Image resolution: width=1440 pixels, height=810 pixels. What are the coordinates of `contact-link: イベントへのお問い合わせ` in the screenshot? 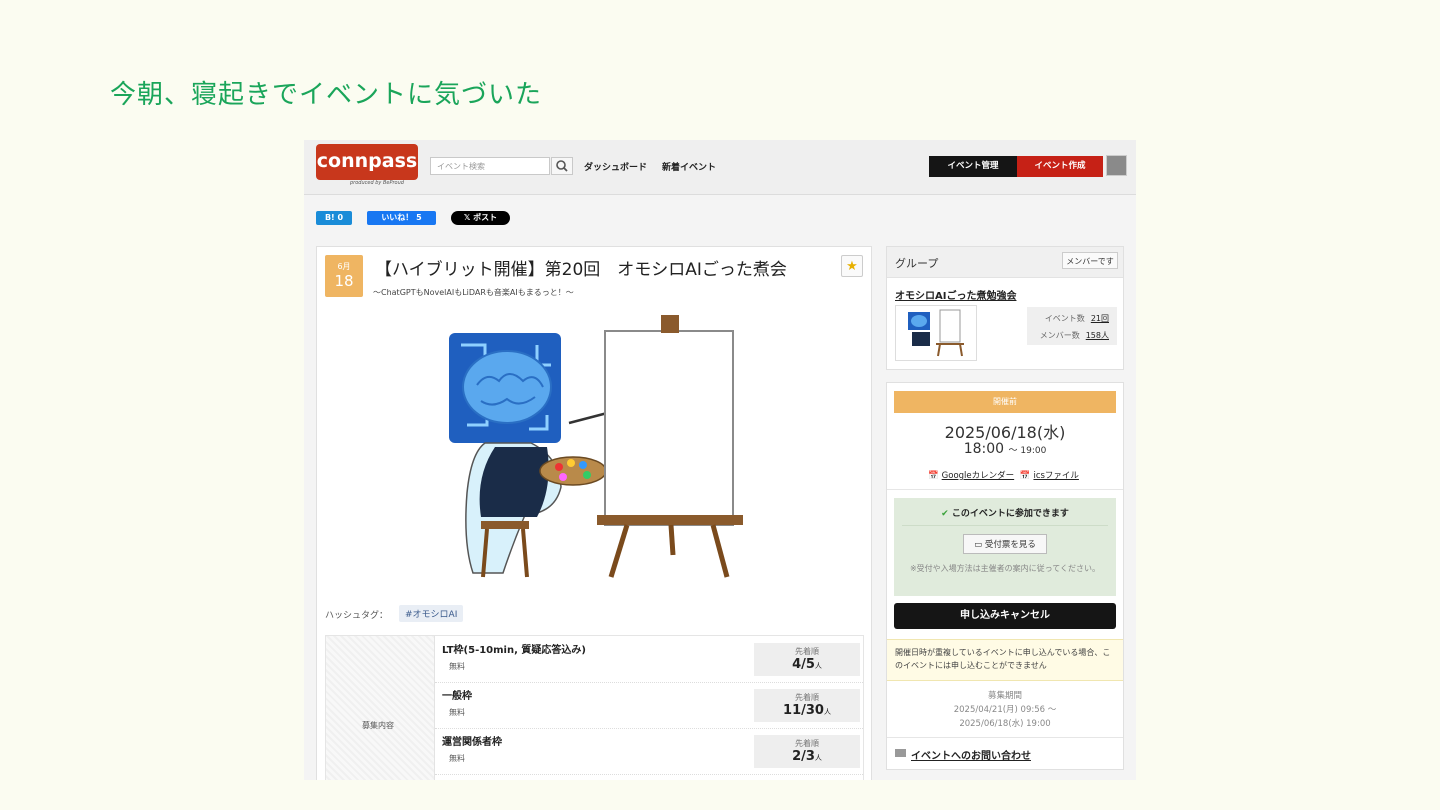 It's located at (971, 754).